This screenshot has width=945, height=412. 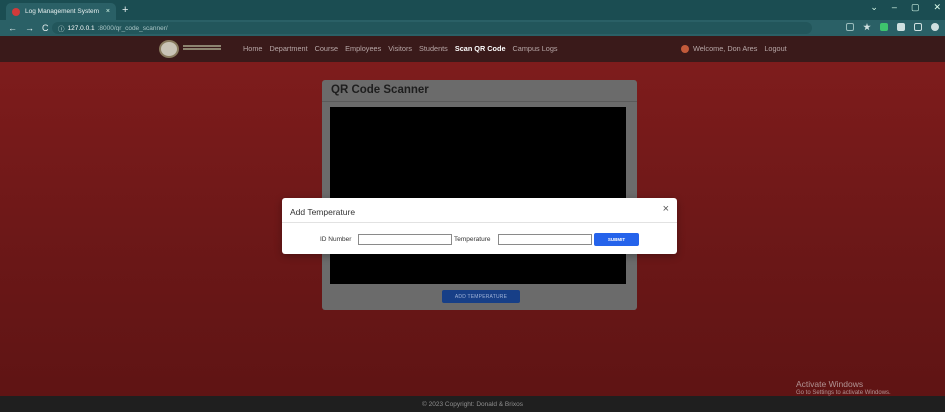 I want to click on temperature-label: Temperature, so click(x=472, y=239).